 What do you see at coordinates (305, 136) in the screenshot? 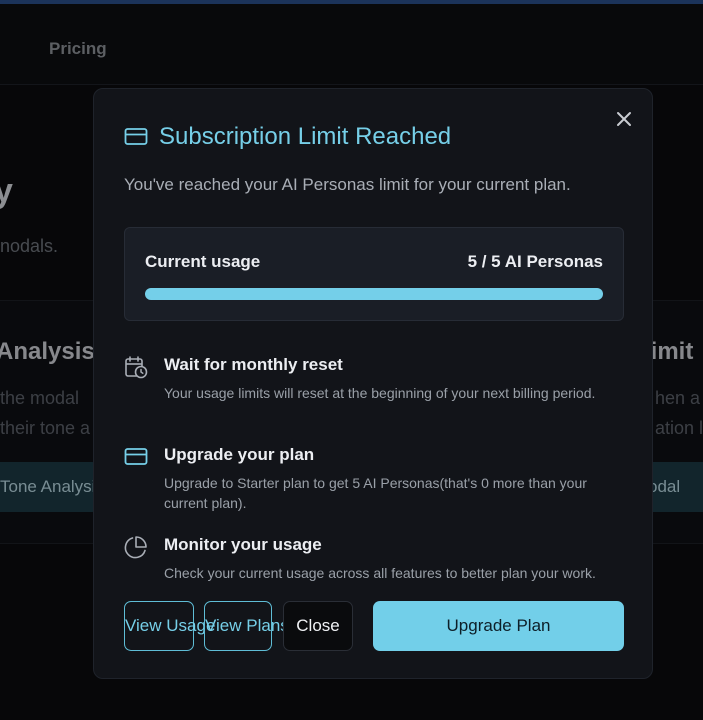
I see `modal-title: Subscription Limit Reached` at bounding box center [305, 136].